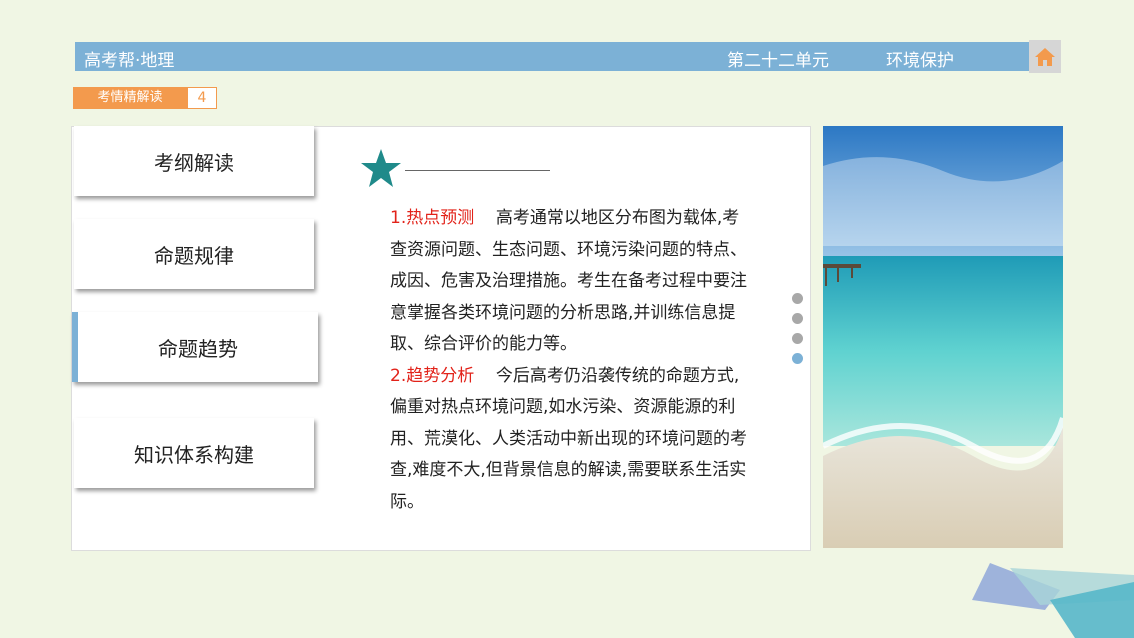 This screenshot has width=1134, height=638. What do you see at coordinates (1053, 600) in the screenshot?
I see `corner-decoration` at bounding box center [1053, 600].